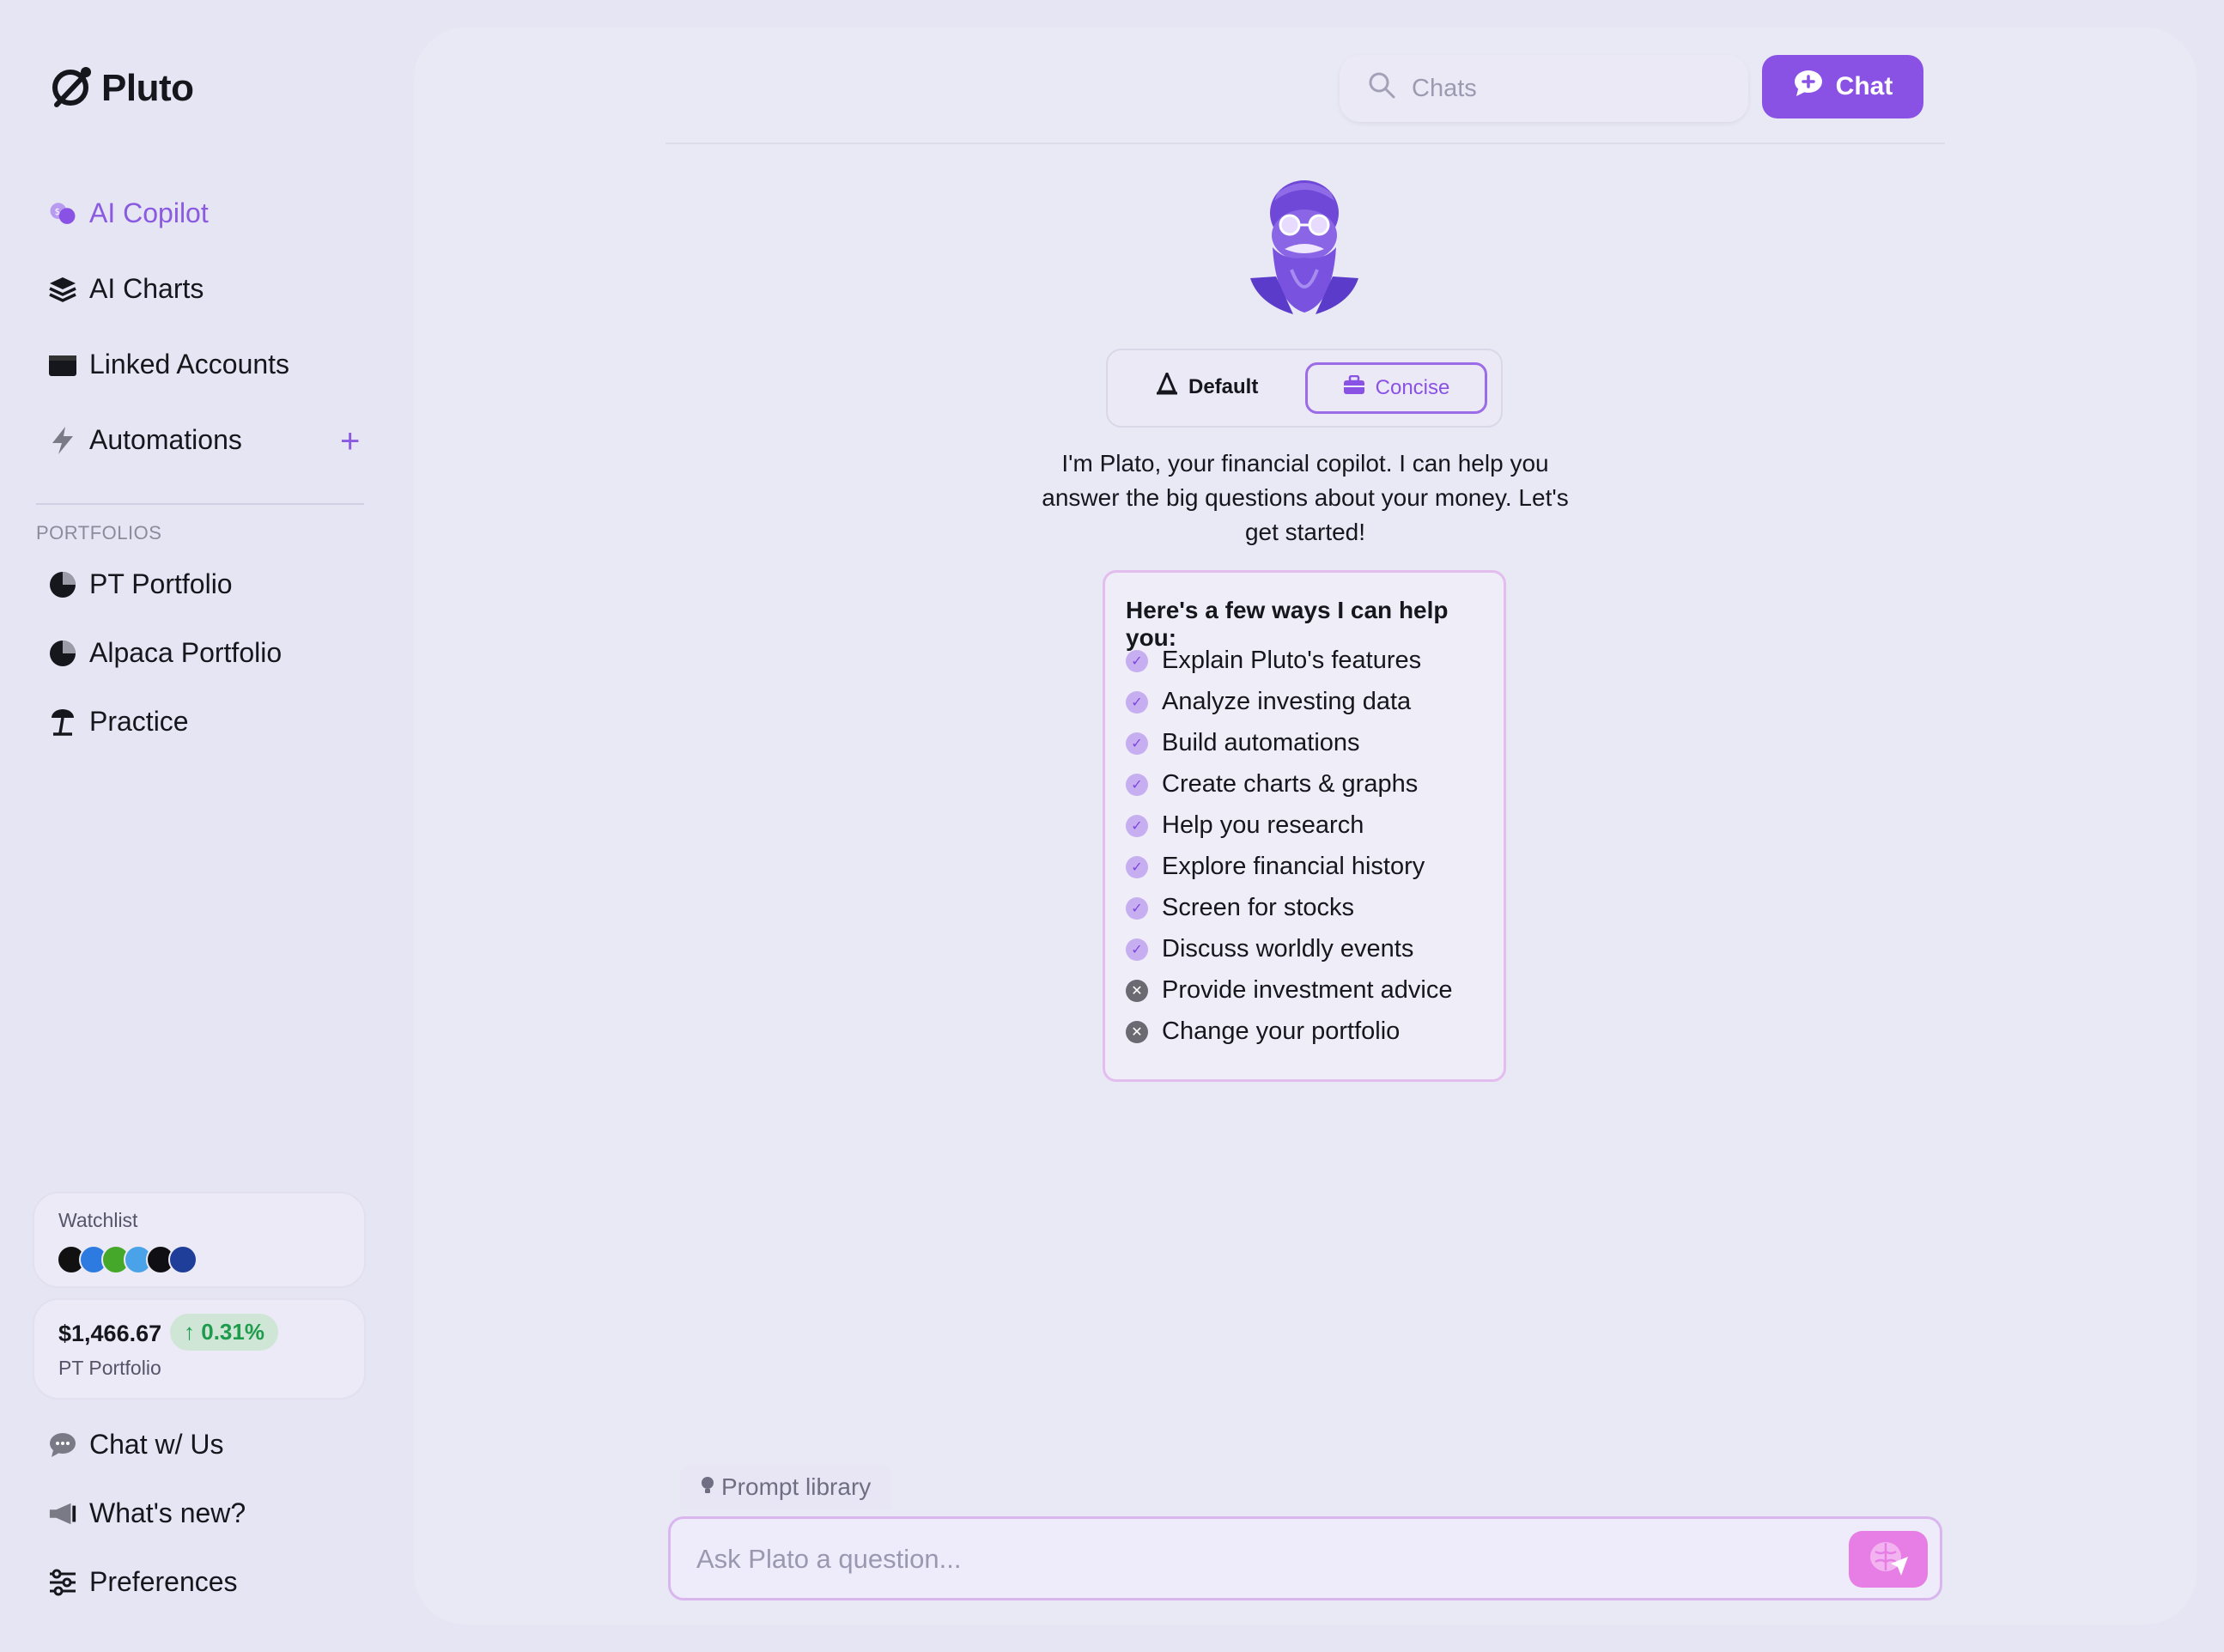 Image resolution: width=2224 pixels, height=1652 pixels. Describe the element at coordinates (62, 440) in the screenshot. I see `bolt-icon` at that location.